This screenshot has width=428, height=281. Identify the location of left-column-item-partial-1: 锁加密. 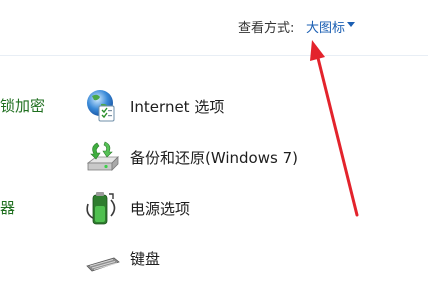
(22, 105).